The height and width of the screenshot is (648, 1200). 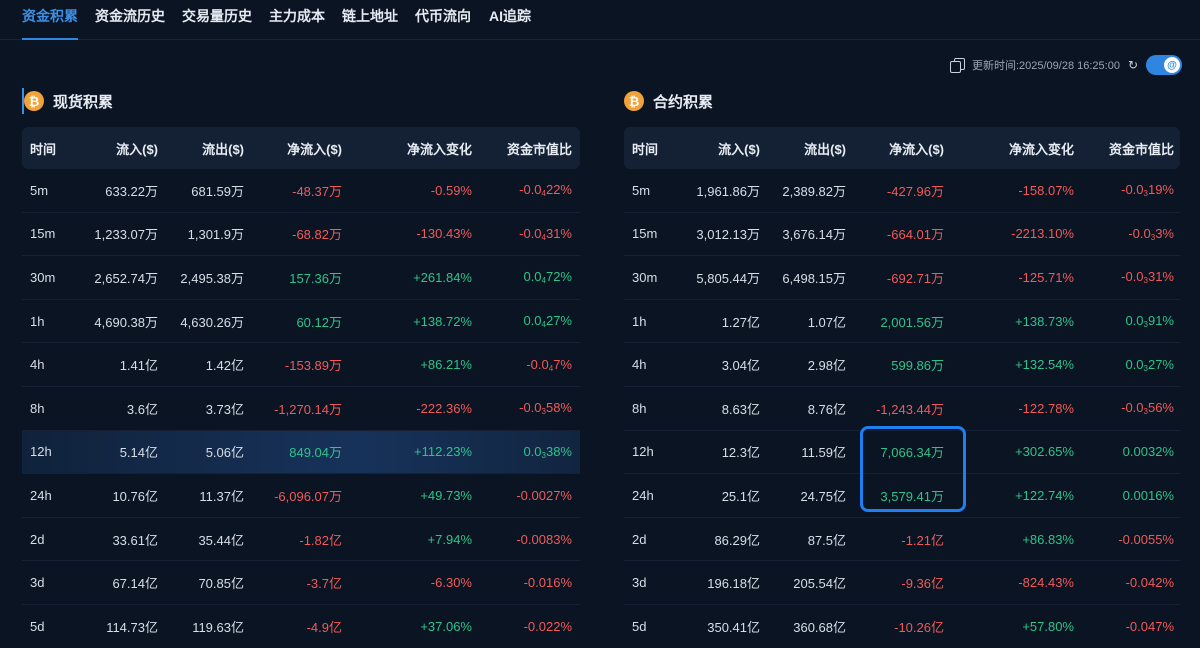 What do you see at coordinates (733, 627) in the screenshot?
I see `cell-inflow: 350.41亿` at bounding box center [733, 627].